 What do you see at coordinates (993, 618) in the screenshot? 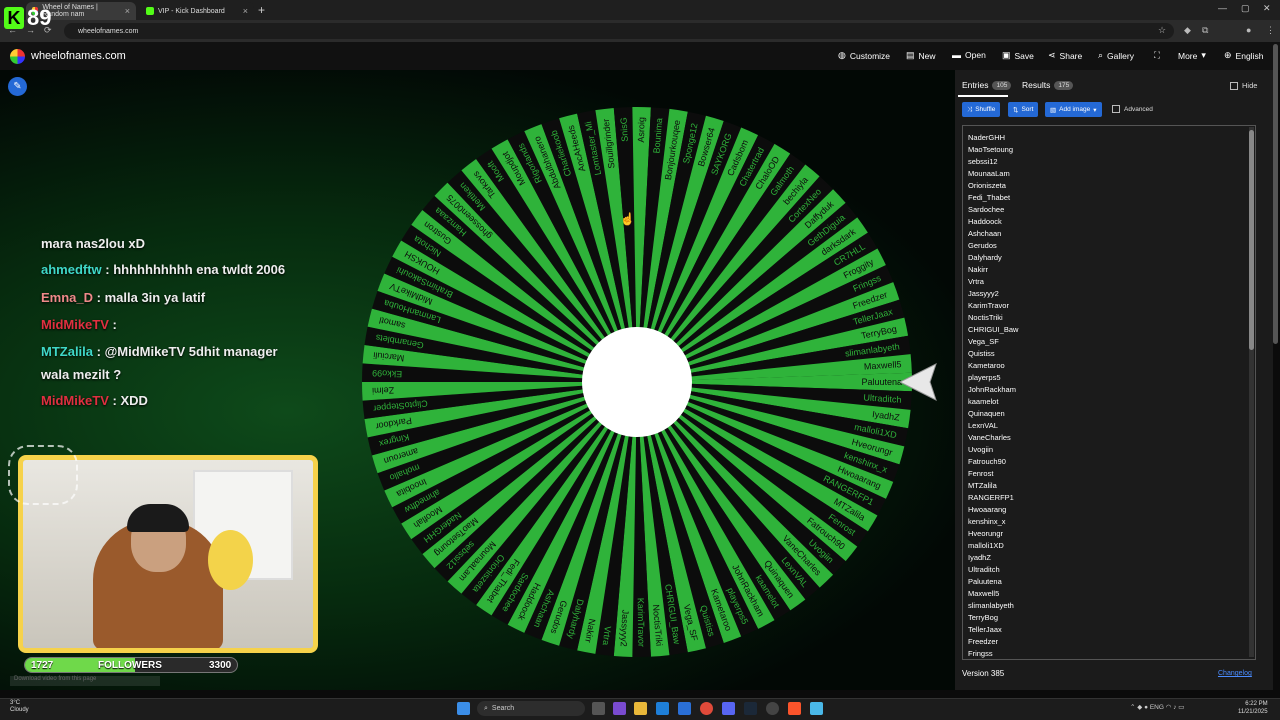
I see `entry-line: TerryBog` at bounding box center [993, 618].